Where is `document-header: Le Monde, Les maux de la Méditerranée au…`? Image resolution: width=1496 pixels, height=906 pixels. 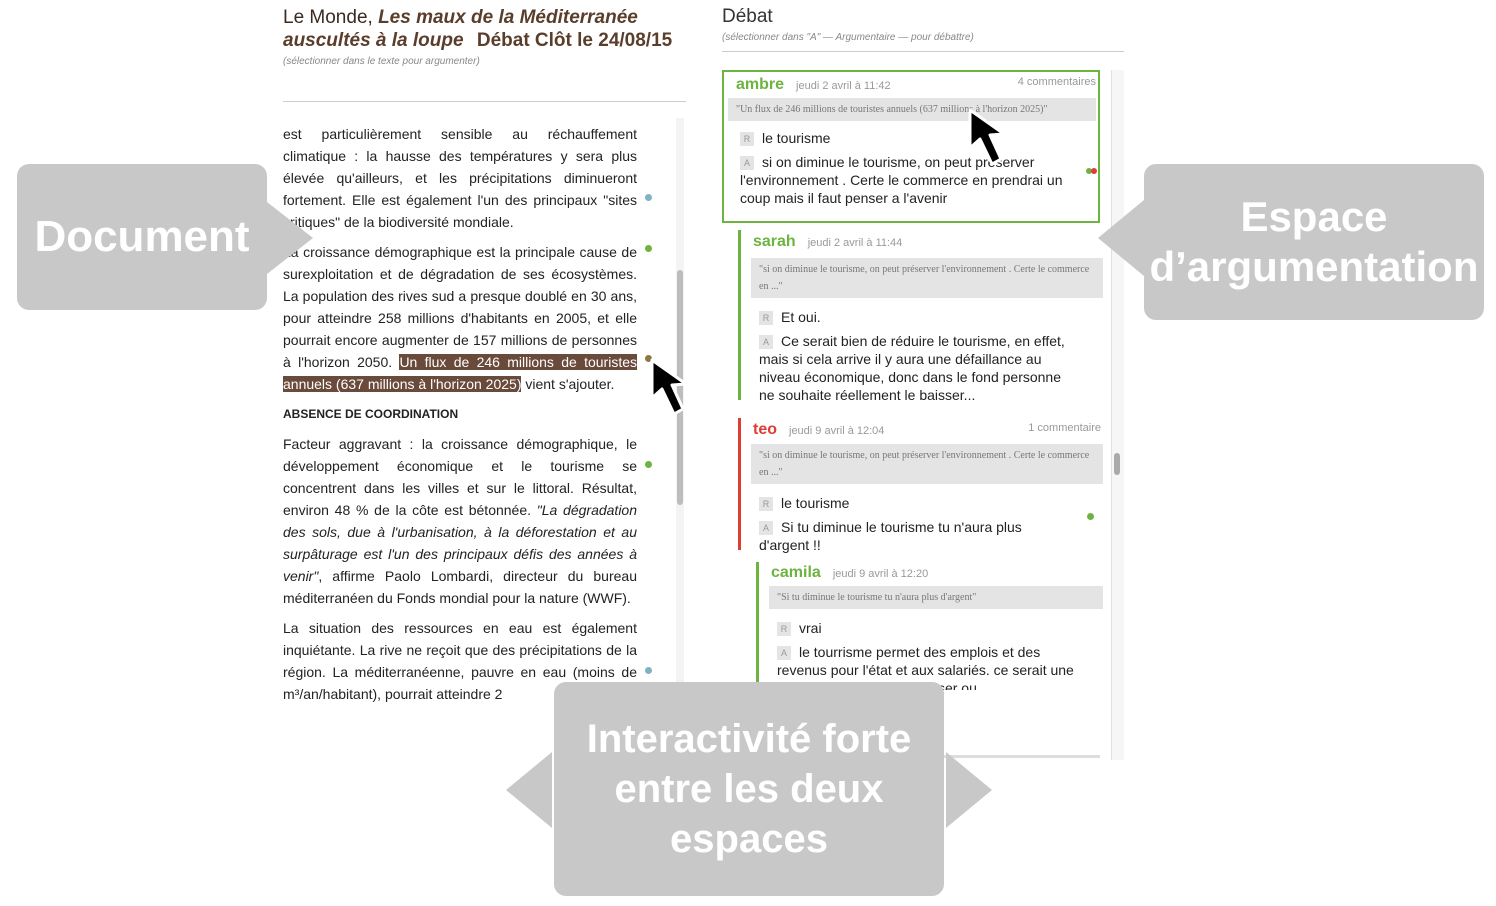 document-header: Le Monde, Les maux de la Méditerranée au… is located at coordinates (484, 36).